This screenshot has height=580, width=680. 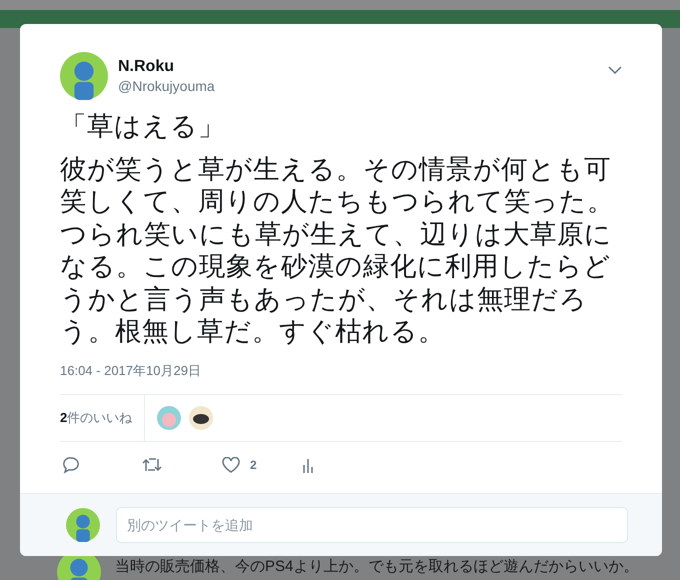 What do you see at coordinates (231, 464) in the screenshot?
I see `heart-icon` at bounding box center [231, 464].